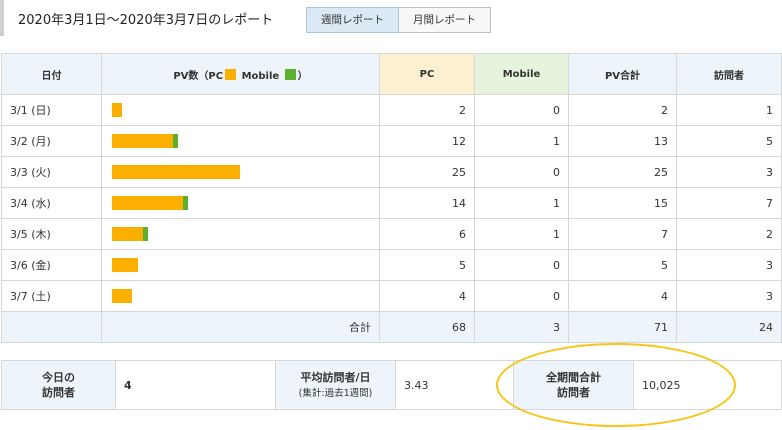  What do you see at coordinates (335, 393) in the screenshot?
I see `avg-label-sub: (集計:過去1週間)` at bounding box center [335, 393].